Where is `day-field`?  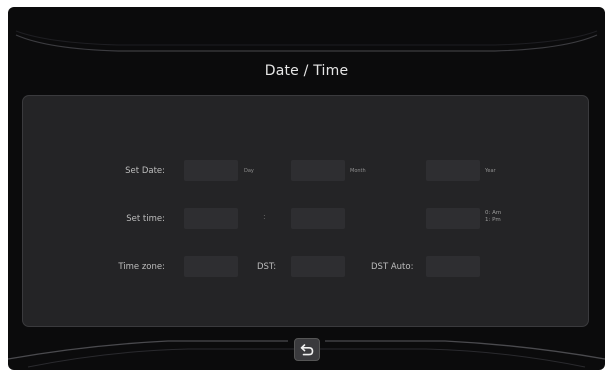
day-field is located at coordinates (211, 170).